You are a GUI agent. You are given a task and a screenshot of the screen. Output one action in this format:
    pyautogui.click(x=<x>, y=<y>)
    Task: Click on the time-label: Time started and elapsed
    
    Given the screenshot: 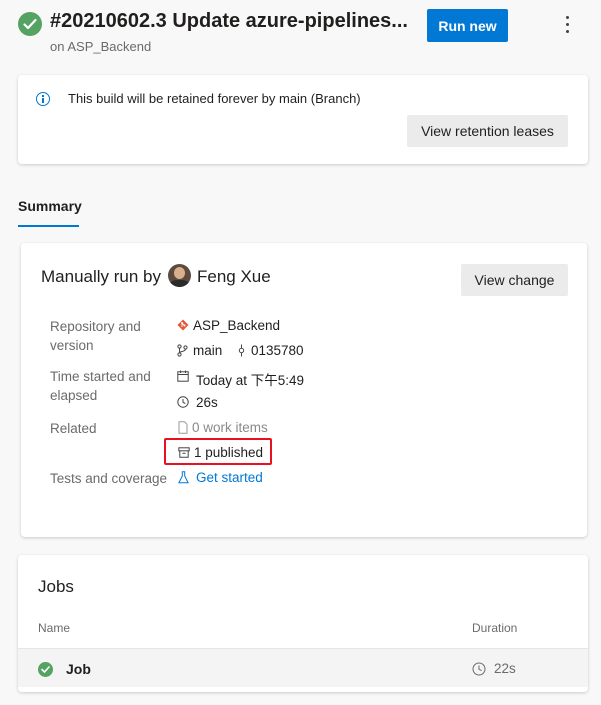 What is the action you would take?
    pyautogui.click(x=100, y=386)
    